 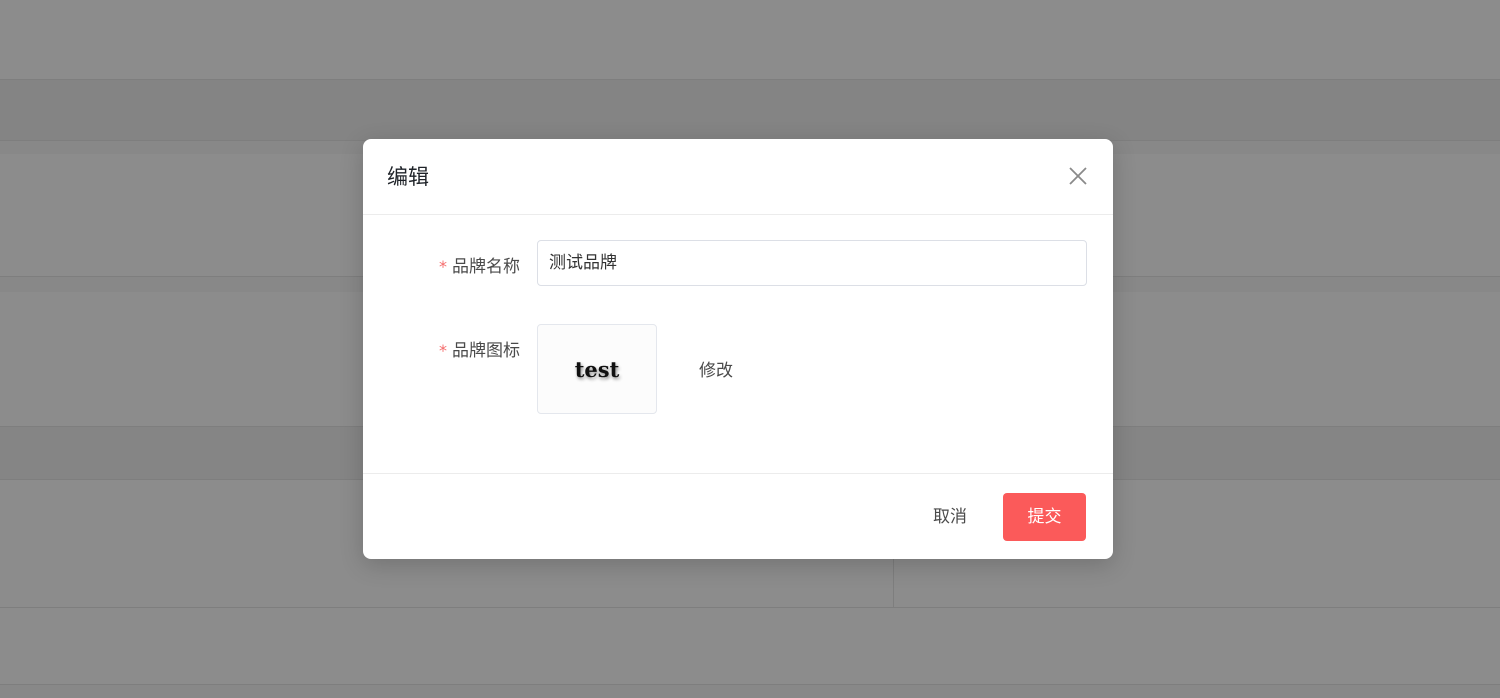 What do you see at coordinates (812, 263) in the screenshot?
I see `brand-name-input: 测试品牌` at bounding box center [812, 263].